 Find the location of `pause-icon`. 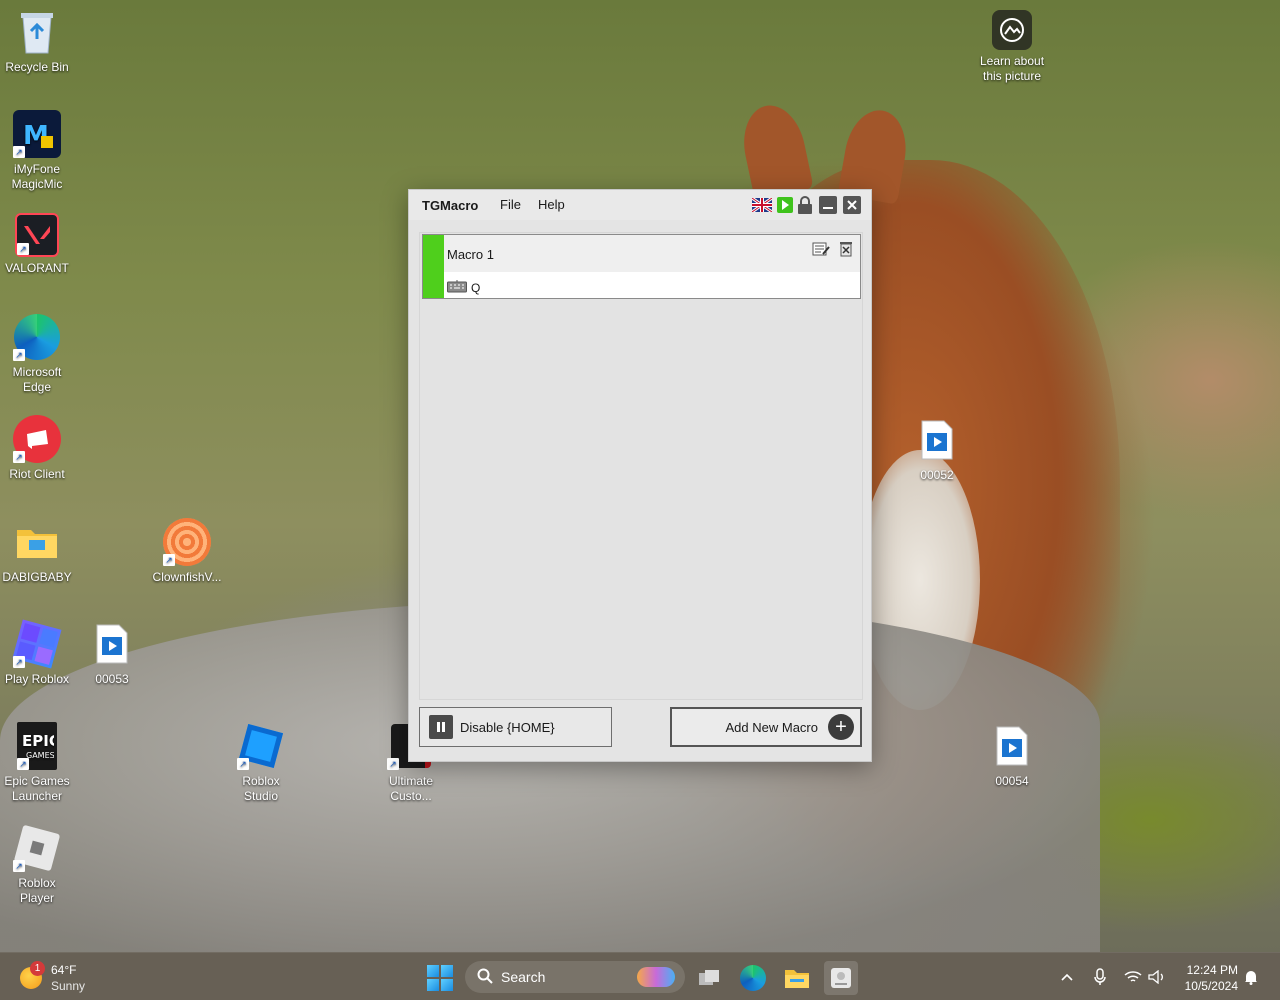

pause-icon is located at coordinates (441, 727).